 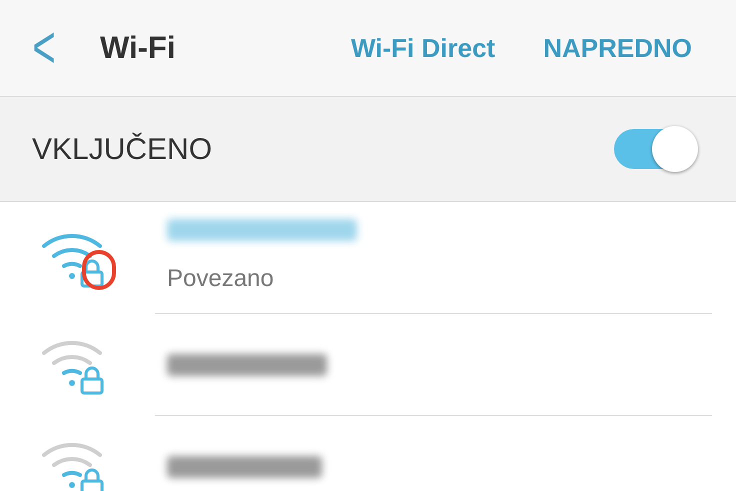 What do you see at coordinates (44, 48) in the screenshot?
I see `back-button: <` at bounding box center [44, 48].